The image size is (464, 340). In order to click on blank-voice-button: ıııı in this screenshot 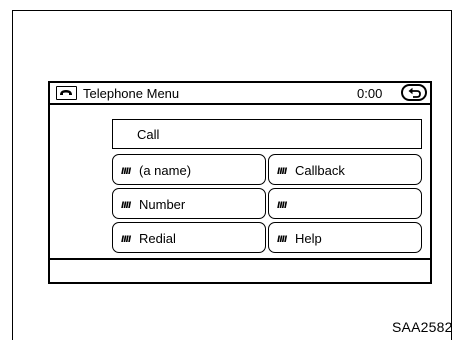, I will do `click(345, 203)`.